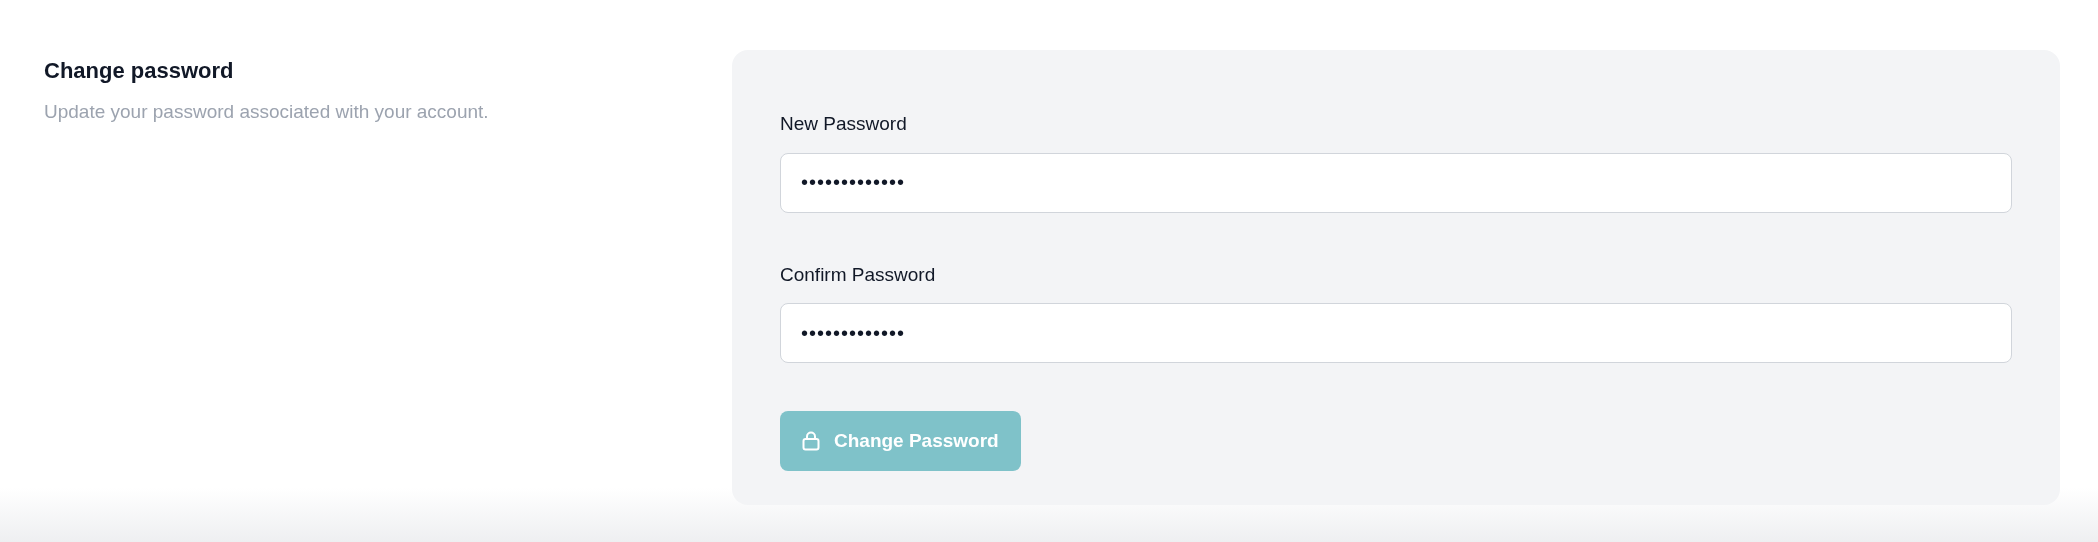 The height and width of the screenshot is (542, 2098). Describe the element at coordinates (811, 441) in the screenshot. I see `lock-icon` at that location.